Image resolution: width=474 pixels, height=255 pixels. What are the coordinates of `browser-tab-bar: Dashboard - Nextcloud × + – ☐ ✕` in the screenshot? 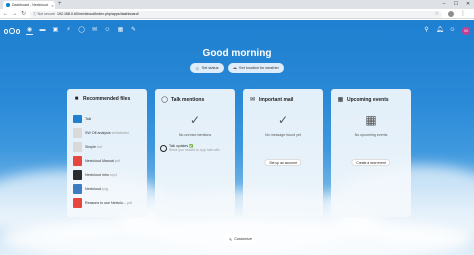 It's located at (237, 4).